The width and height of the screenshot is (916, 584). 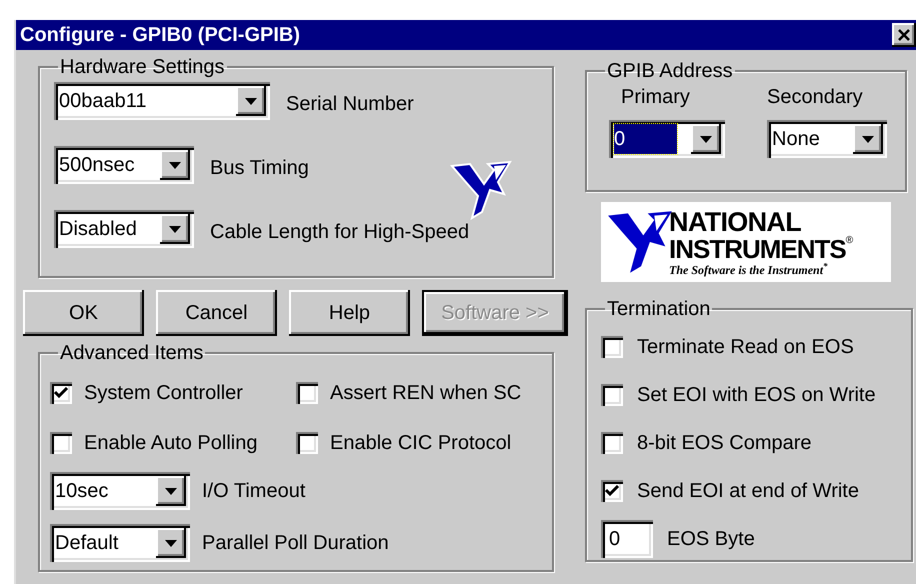 What do you see at coordinates (259, 168) in the screenshot?
I see `field-label: Bus Timing` at bounding box center [259, 168].